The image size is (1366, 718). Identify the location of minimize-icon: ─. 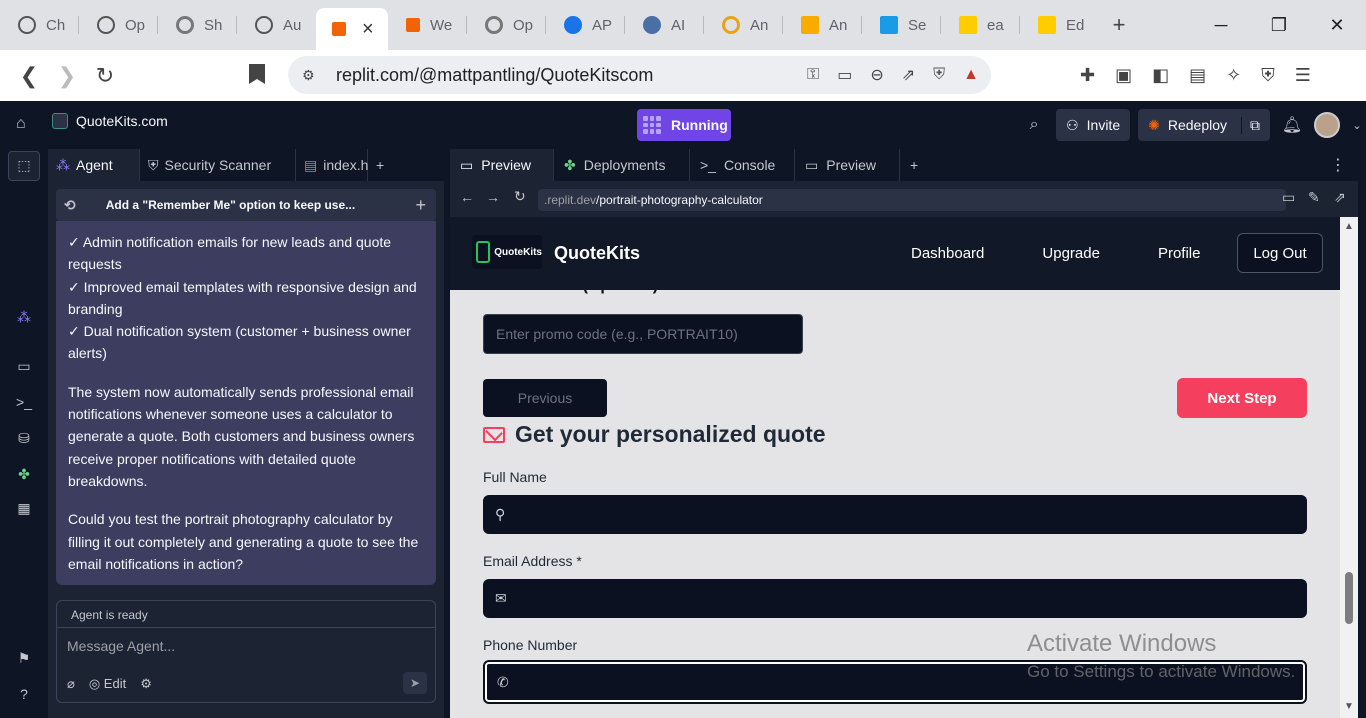
(1221, 25).